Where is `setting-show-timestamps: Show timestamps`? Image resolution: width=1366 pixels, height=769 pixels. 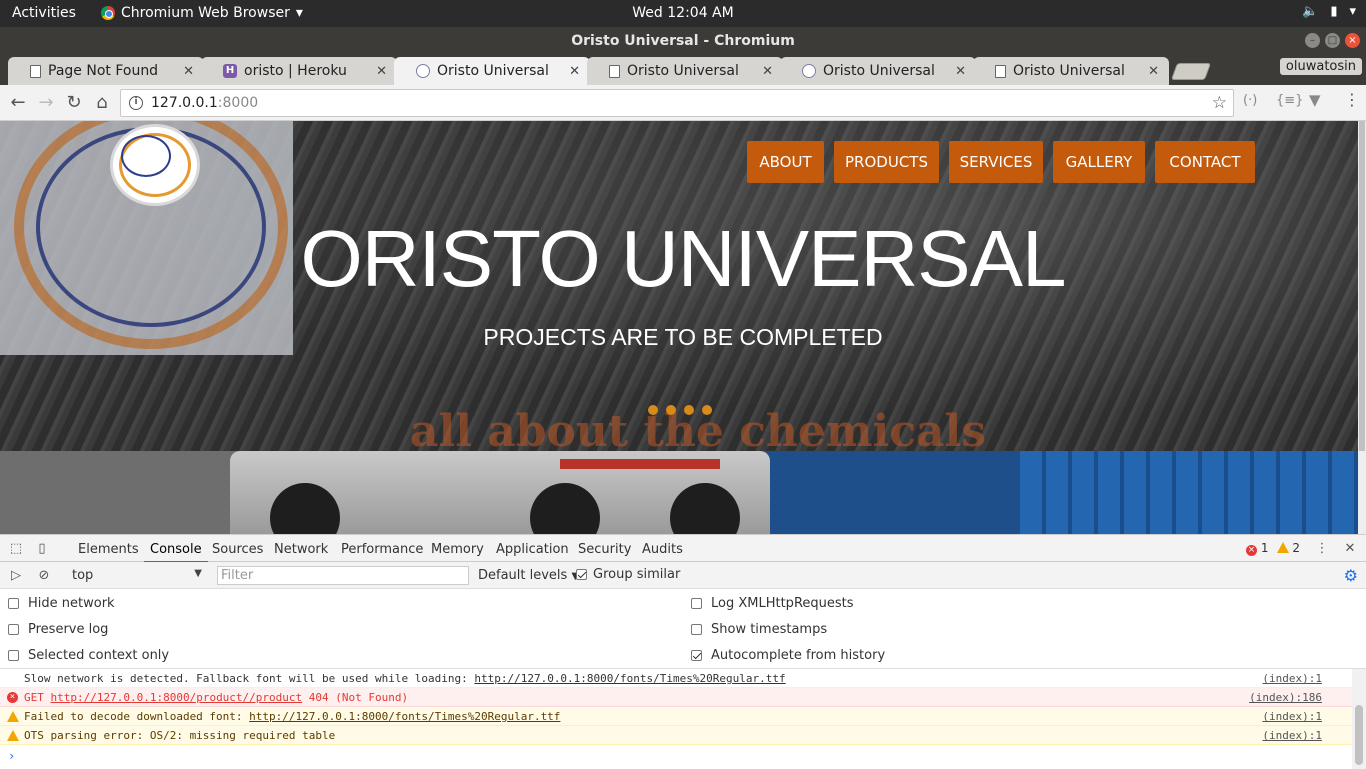 setting-show-timestamps: Show timestamps is located at coordinates (759, 629).